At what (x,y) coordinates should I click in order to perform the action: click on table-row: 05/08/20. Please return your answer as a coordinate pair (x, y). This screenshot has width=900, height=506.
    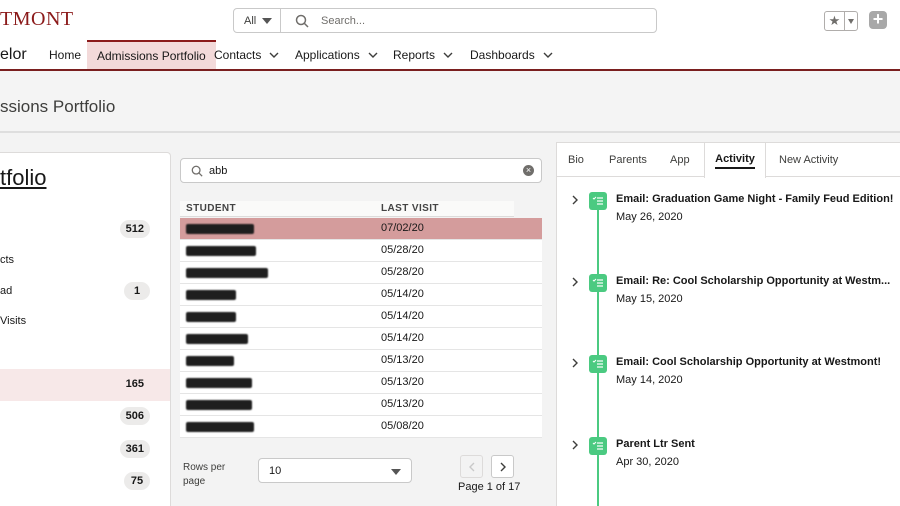
    Looking at the image, I should click on (361, 427).